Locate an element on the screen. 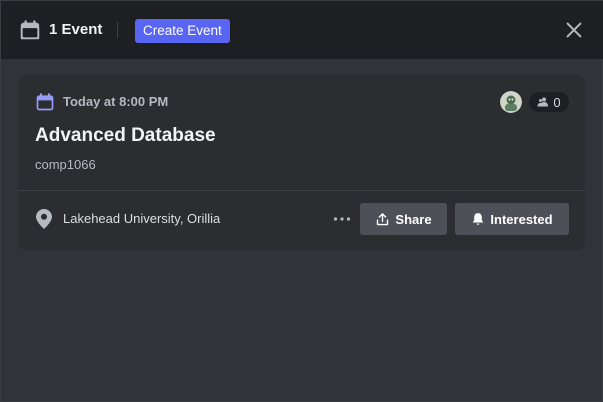 Image resolution: width=603 pixels, height=402 pixels. event-location: Lakehead University, Orillia is located at coordinates (142, 218).